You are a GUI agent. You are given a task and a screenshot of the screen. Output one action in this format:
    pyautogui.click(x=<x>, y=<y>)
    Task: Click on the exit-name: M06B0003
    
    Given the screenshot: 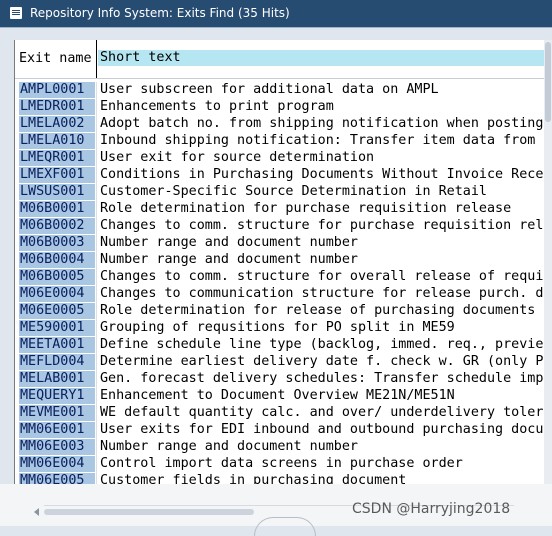 What is the action you would take?
    pyautogui.click(x=52, y=242)
    